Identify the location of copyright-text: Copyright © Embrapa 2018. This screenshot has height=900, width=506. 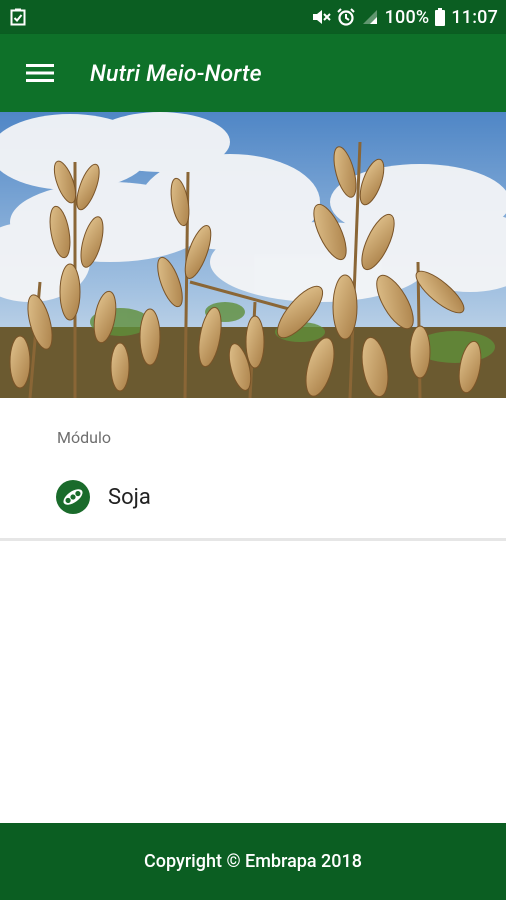
(253, 861).